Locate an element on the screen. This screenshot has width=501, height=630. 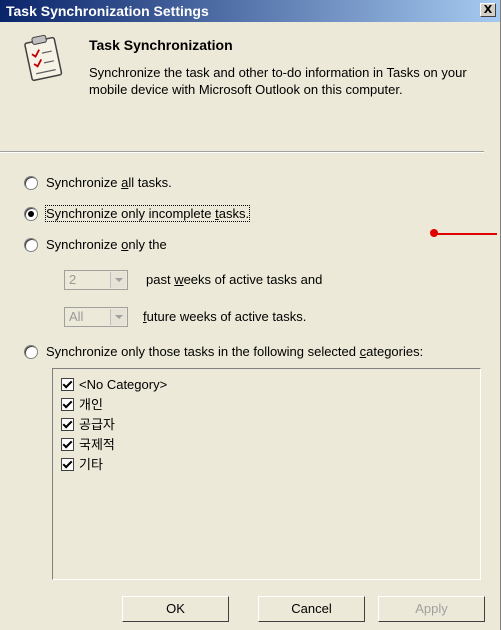
radio-sync-only-the: Synchronize only the is located at coordinates (95, 245).